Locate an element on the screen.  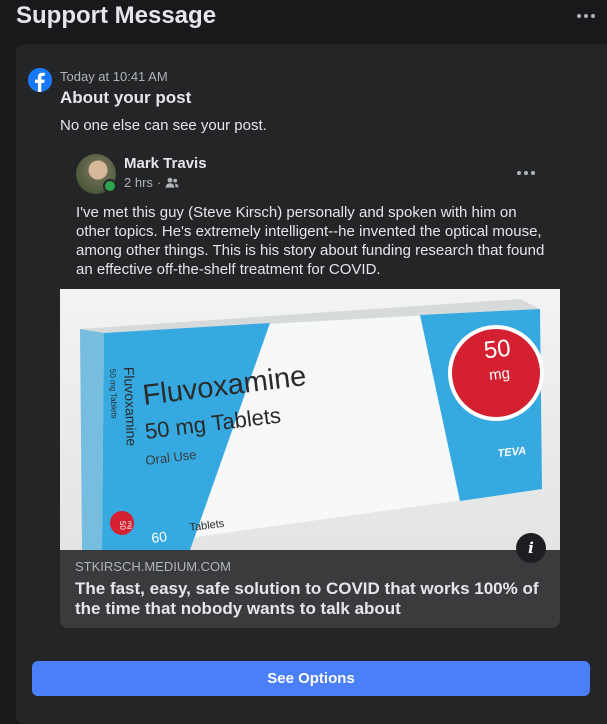
post-author-name: Mark Travis is located at coordinates (165, 163).